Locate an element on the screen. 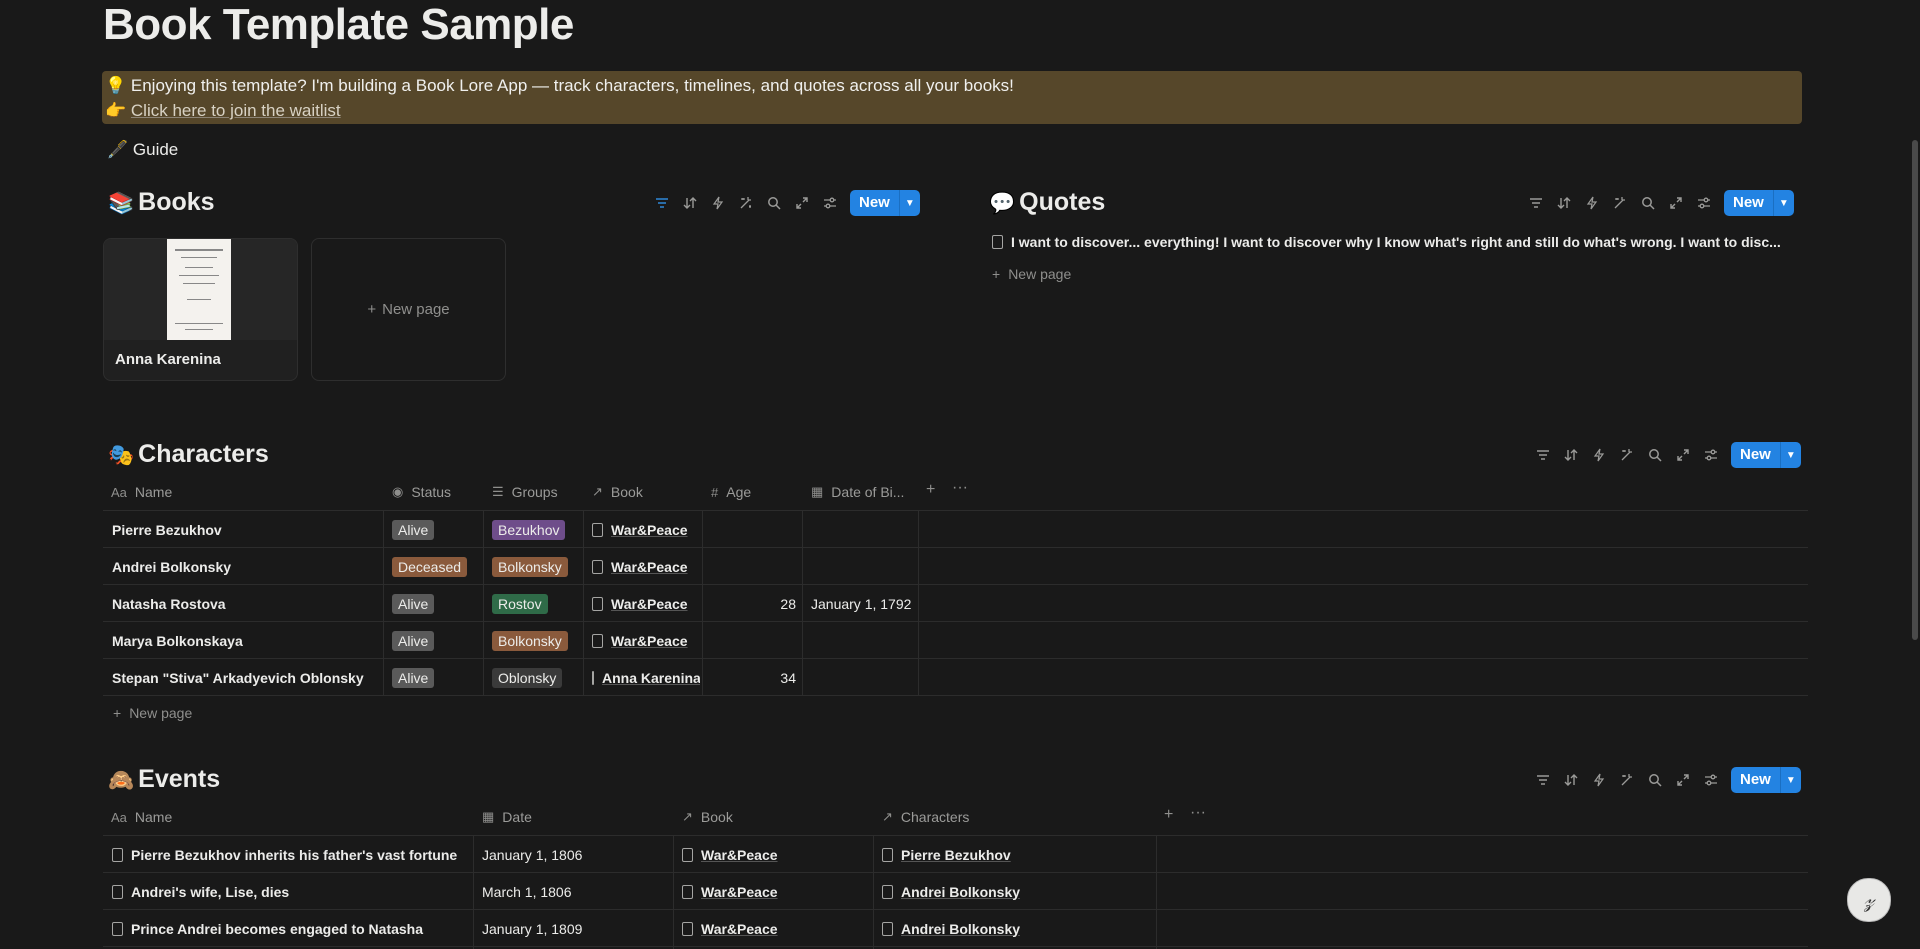  quotes-new-button: New ▼ is located at coordinates (1759, 203).